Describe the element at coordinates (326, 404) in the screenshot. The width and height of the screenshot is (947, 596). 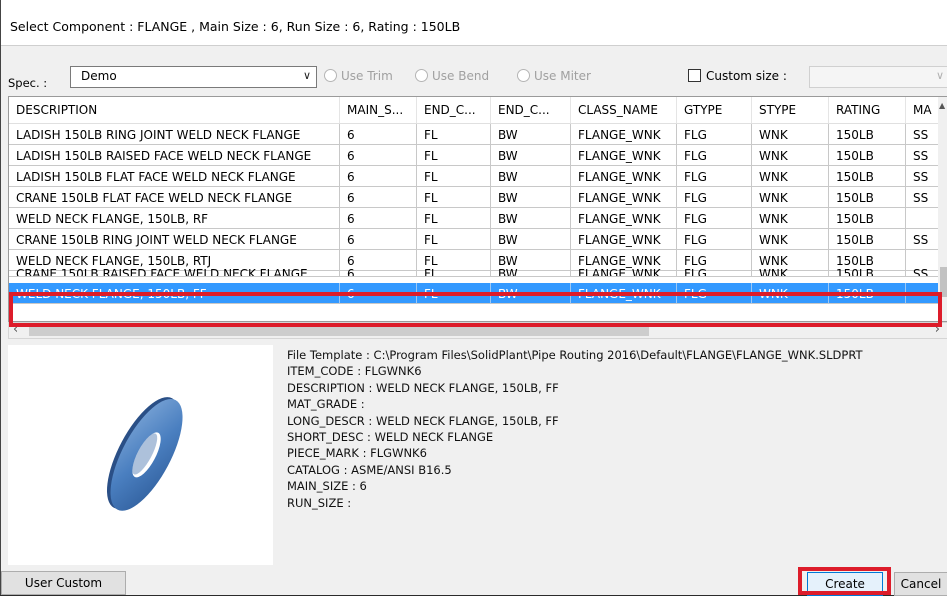
I see `detail-line: MAT_GRADE :` at that location.